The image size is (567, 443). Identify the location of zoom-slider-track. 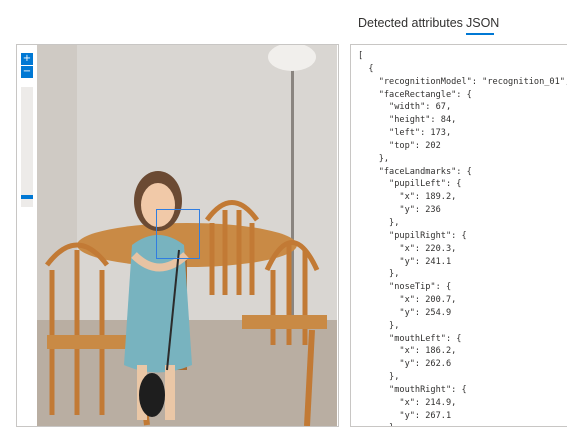
(27, 147).